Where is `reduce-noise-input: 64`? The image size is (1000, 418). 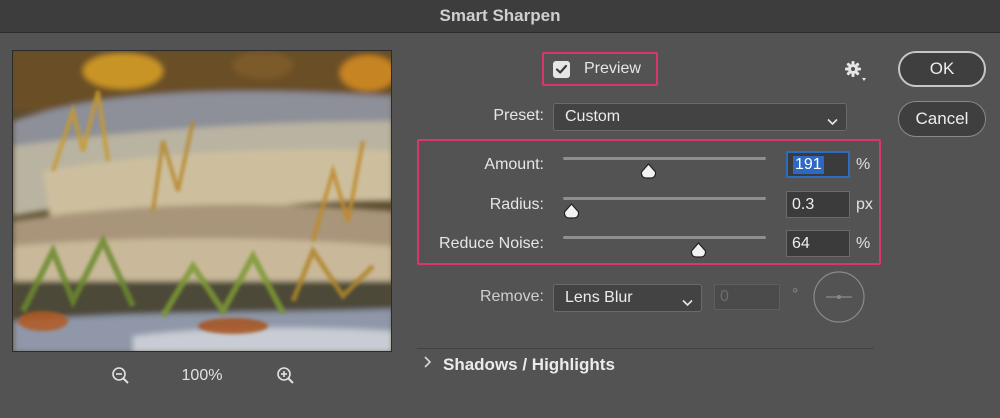
reduce-noise-input: 64 is located at coordinates (818, 243).